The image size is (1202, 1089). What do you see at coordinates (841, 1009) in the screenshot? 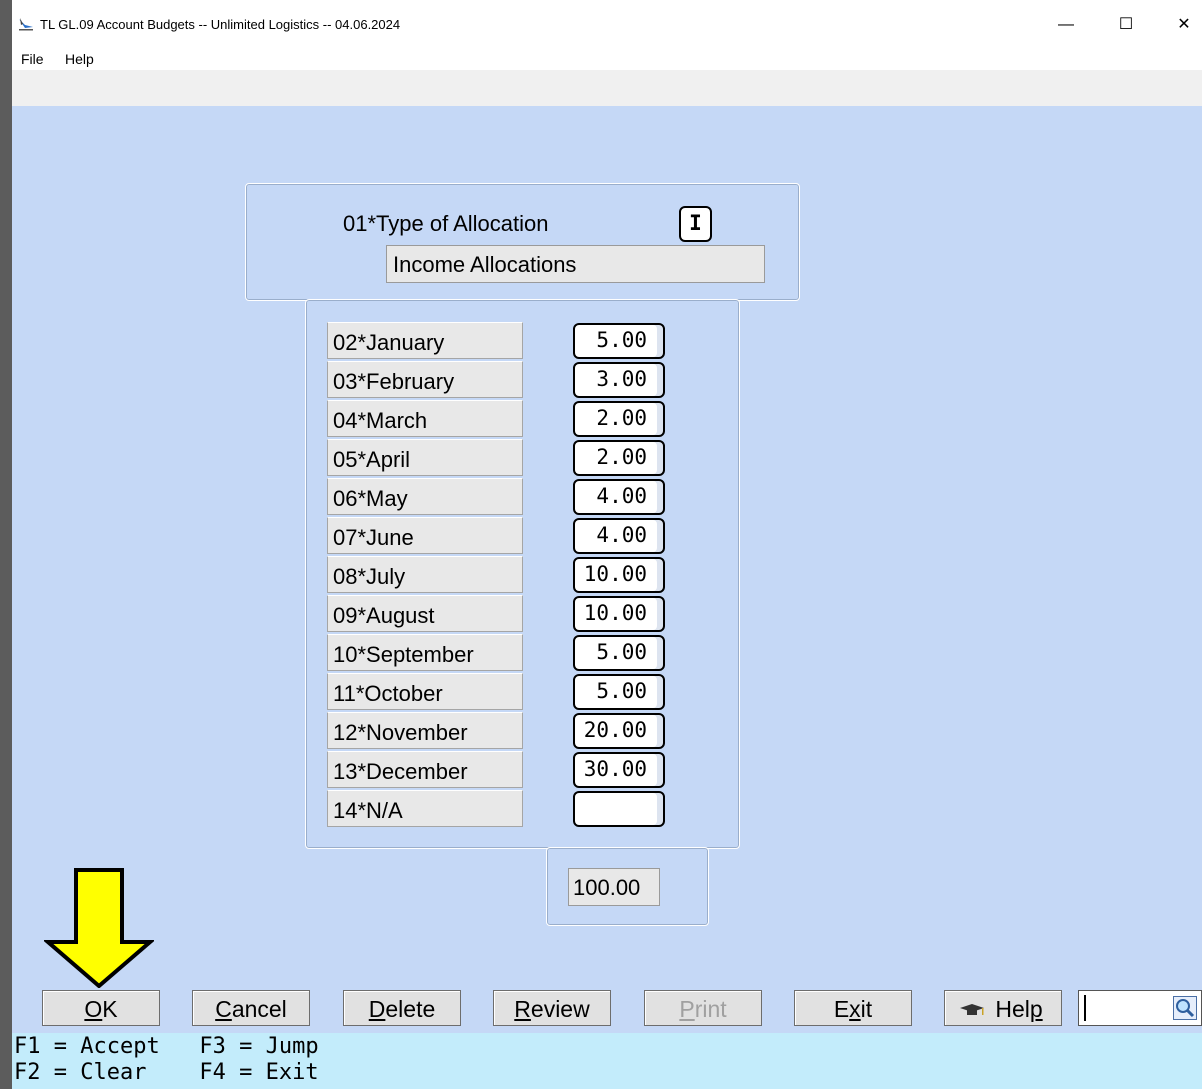
I see `exit-label-pre: E` at bounding box center [841, 1009].